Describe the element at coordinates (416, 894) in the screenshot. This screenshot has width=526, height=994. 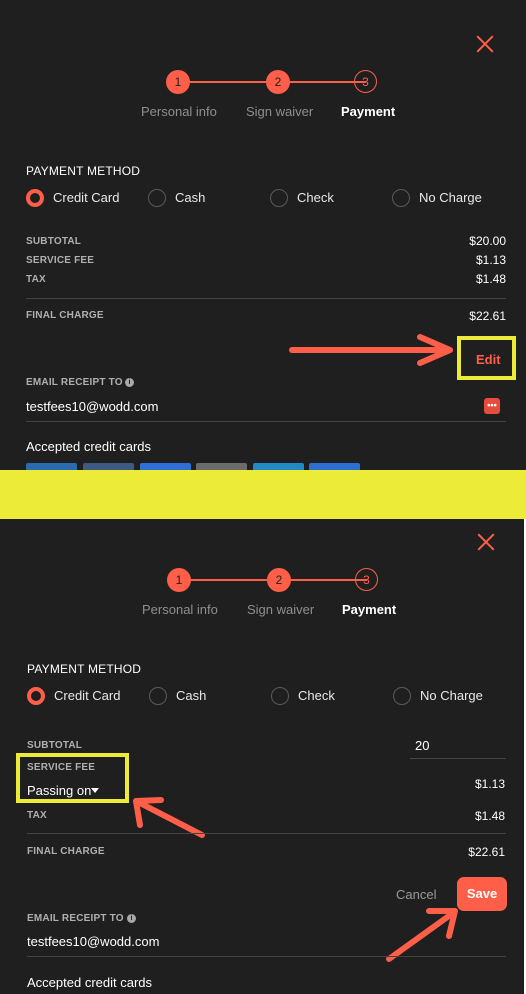
I see `cancel-button: Cancel` at that location.